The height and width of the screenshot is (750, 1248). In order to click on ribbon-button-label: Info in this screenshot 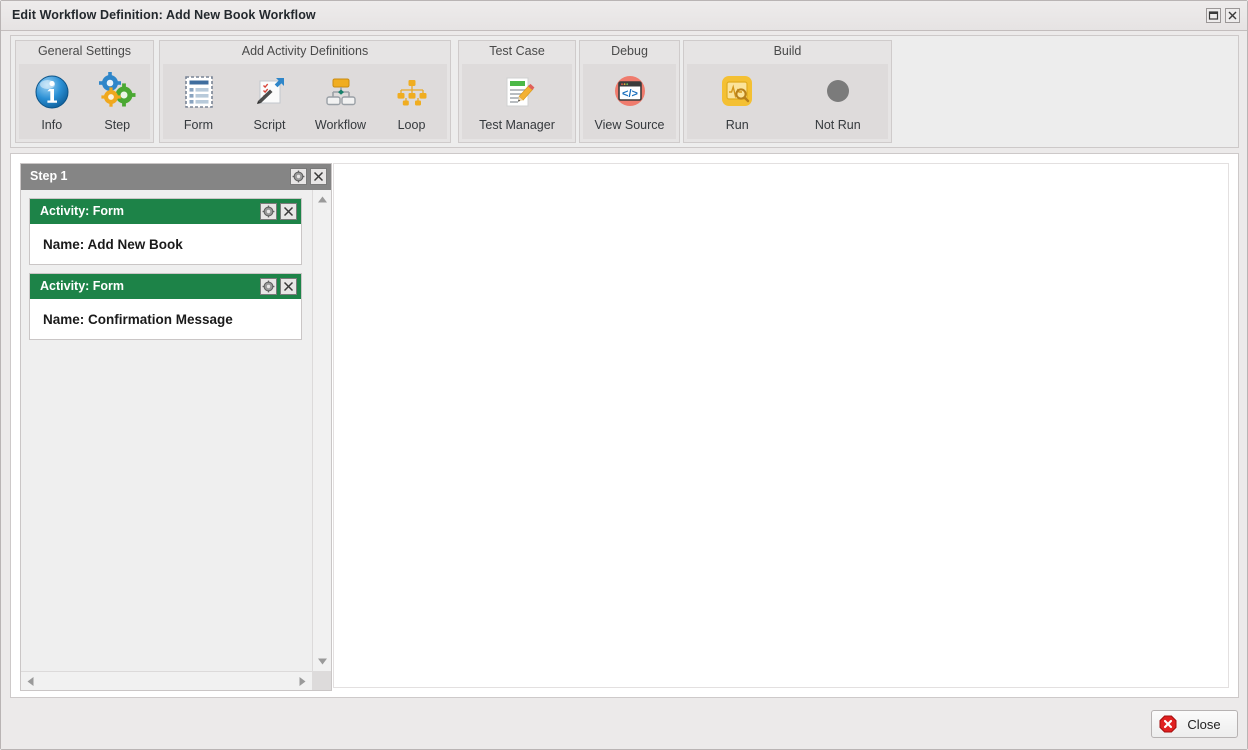, I will do `click(52, 125)`.